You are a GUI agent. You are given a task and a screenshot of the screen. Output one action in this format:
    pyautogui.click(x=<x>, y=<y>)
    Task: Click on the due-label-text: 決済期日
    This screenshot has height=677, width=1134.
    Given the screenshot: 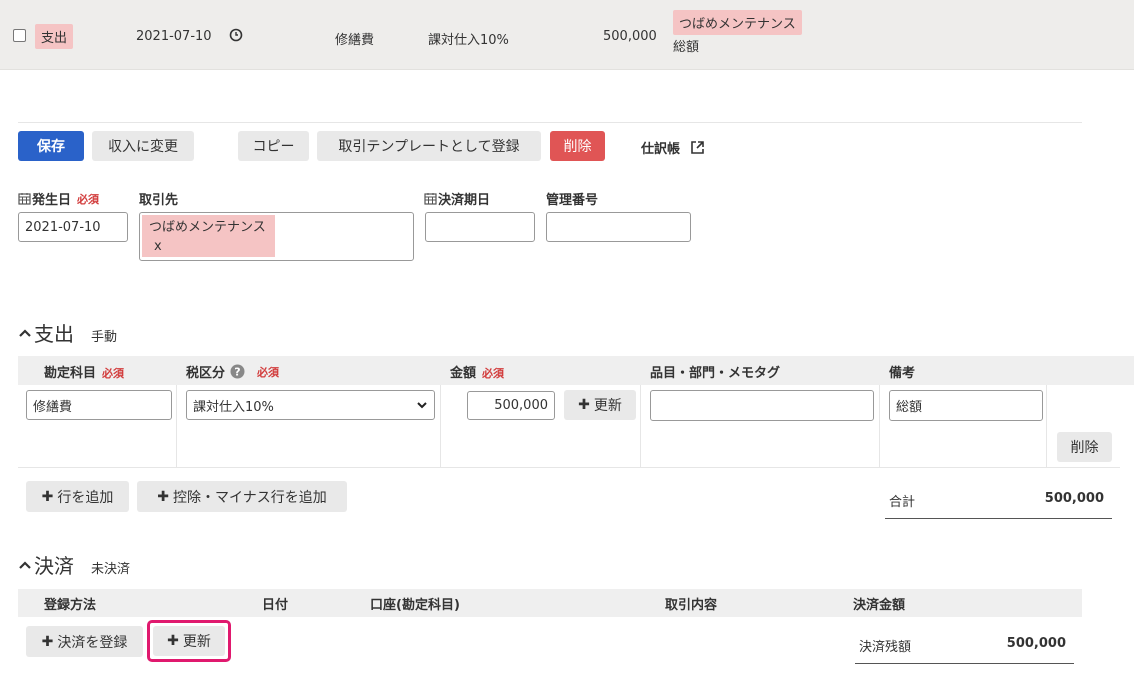 What is the action you would take?
    pyautogui.click(x=464, y=200)
    